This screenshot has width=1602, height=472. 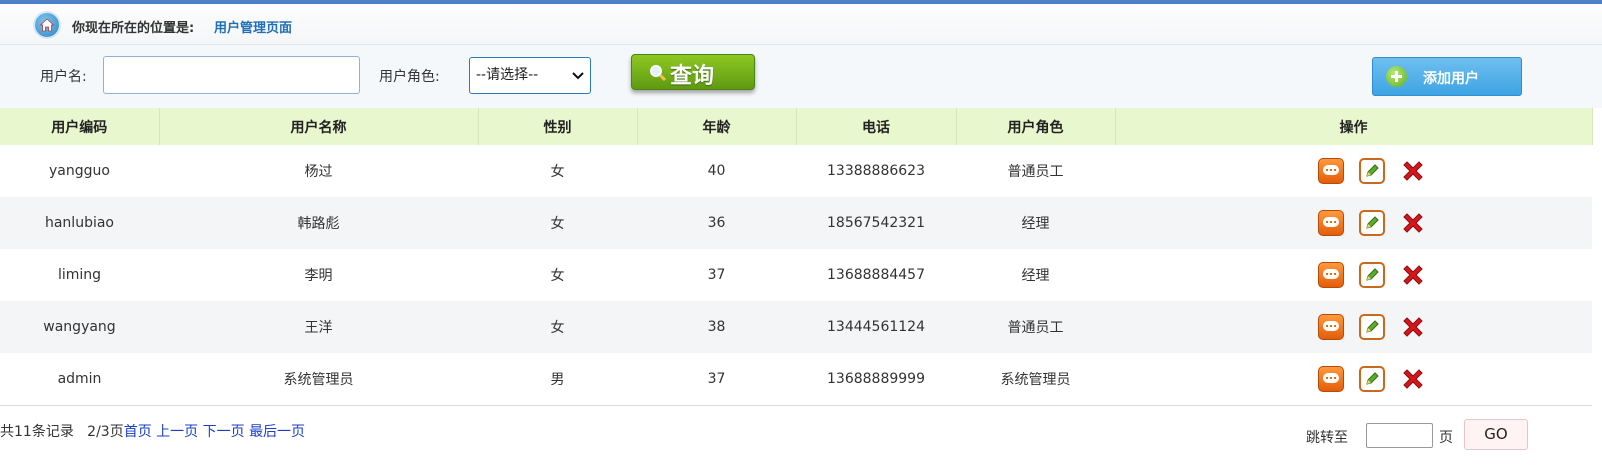 What do you see at coordinates (63, 77) in the screenshot?
I see `username-label: 用户名:` at bounding box center [63, 77].